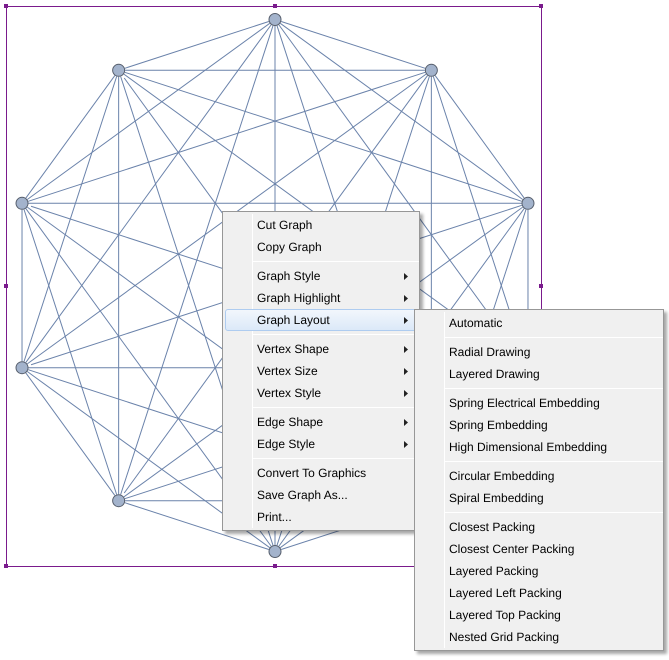  I want to click on menu-item: Graph Style, so click(321, 276).